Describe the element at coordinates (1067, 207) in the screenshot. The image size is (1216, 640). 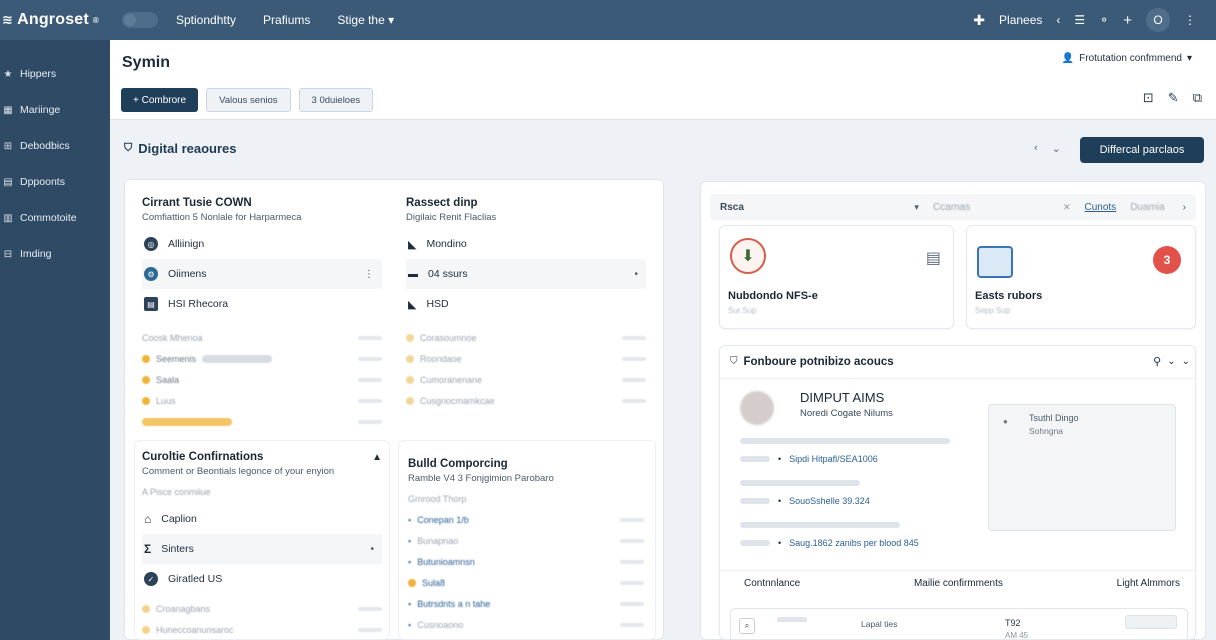
I see `close-icon: ✕` at that location.